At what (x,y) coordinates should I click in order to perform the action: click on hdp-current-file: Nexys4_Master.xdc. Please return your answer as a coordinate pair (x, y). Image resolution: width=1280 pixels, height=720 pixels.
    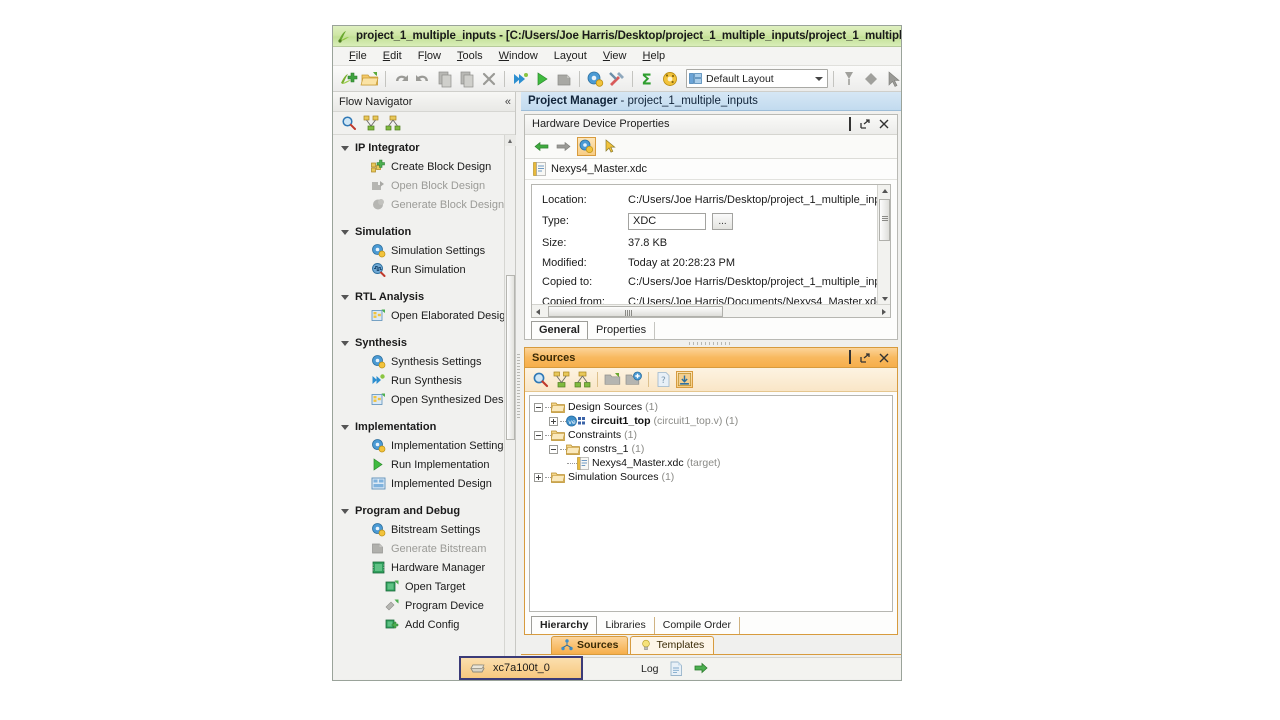
    Looking at the image, I should click on (711, 169).